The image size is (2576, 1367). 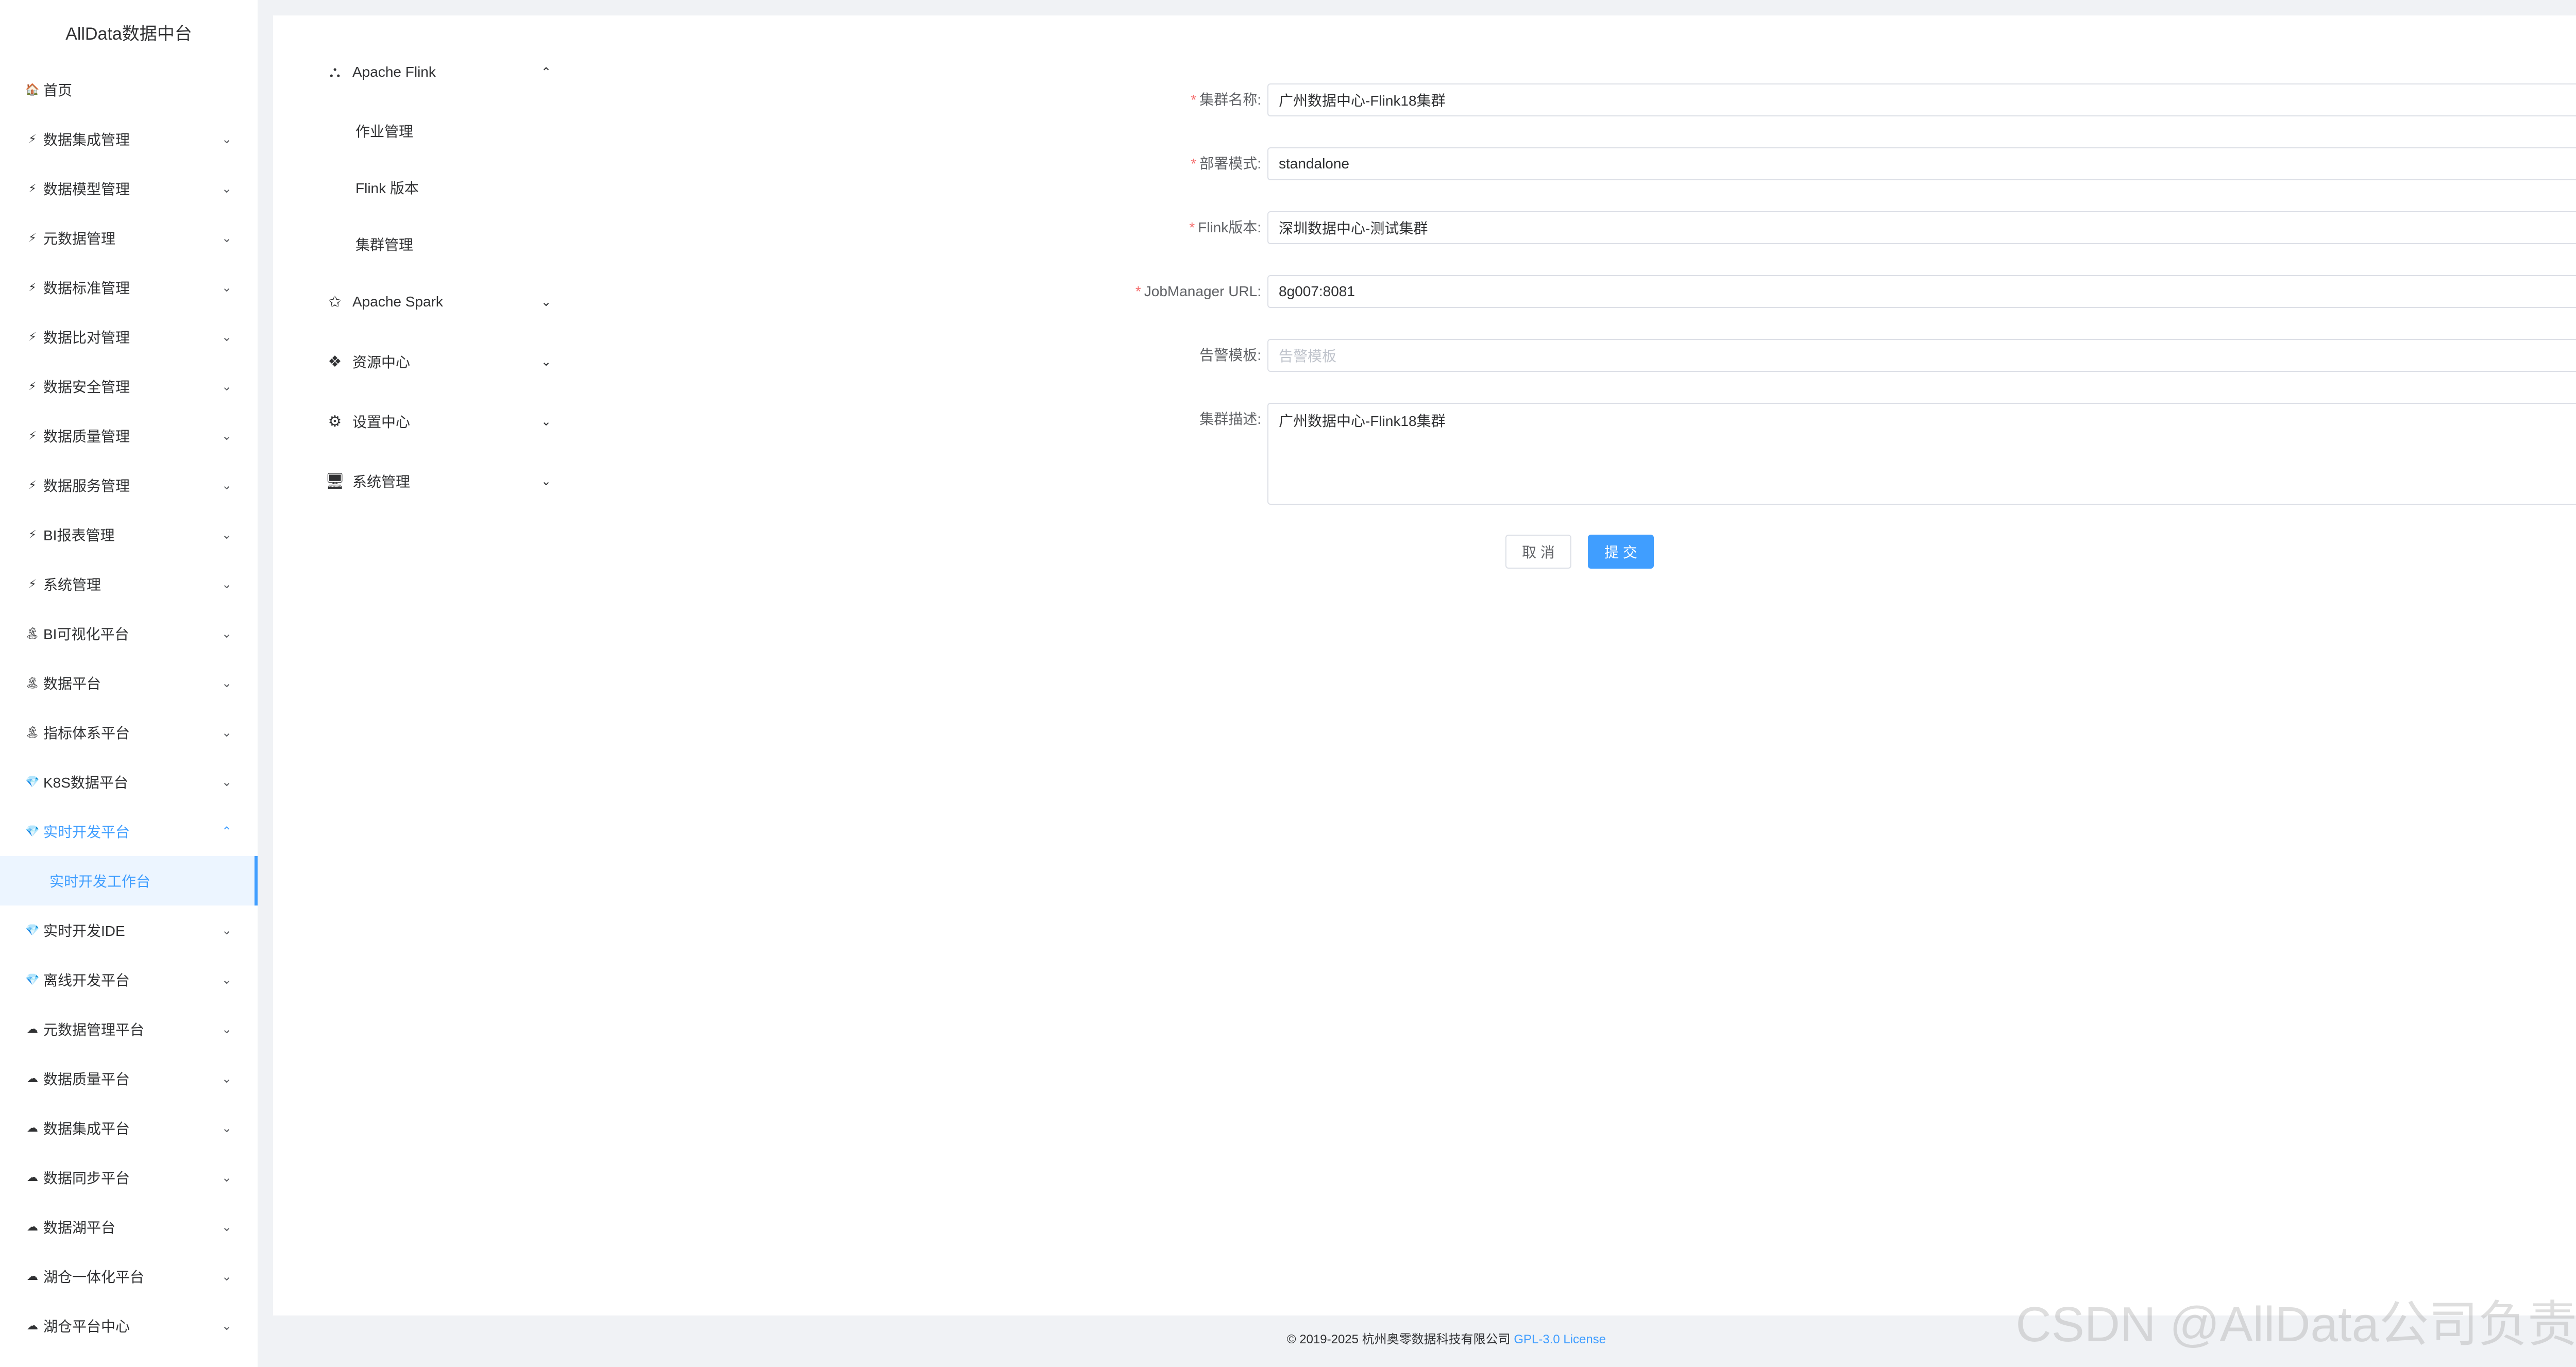 What do you see at coordinates (1063, 164) in the screenshot?
I see `deploy-mode-label: * 部署模式:` at bounding box center [1063, 164].